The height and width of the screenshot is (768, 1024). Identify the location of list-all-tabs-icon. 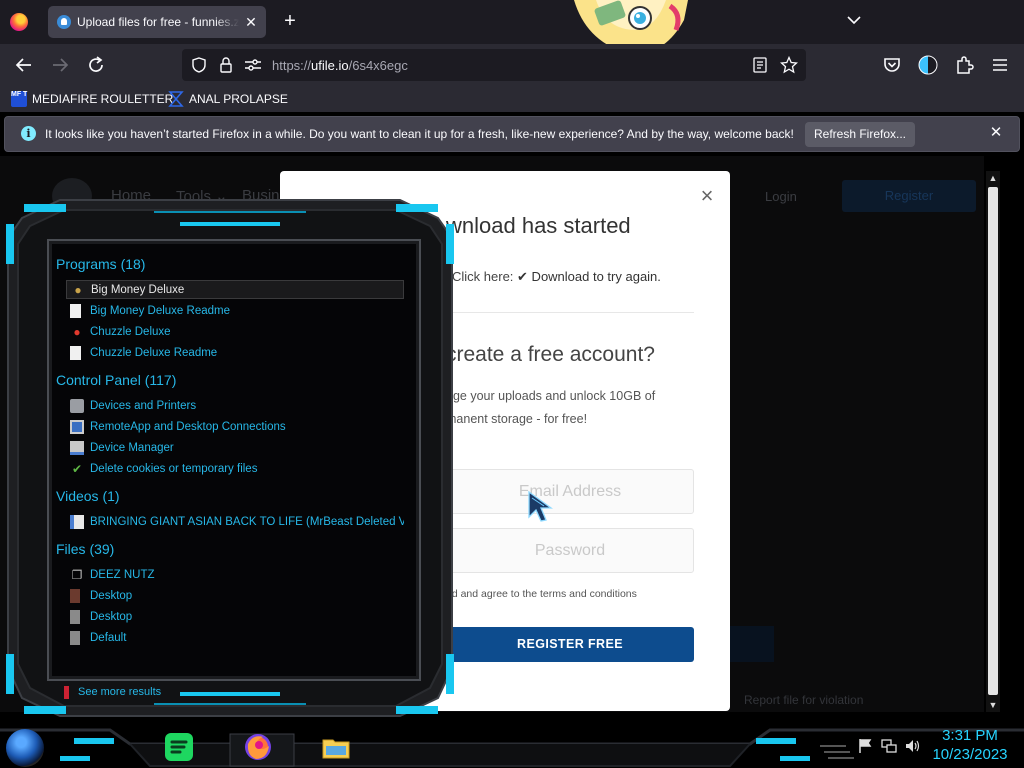
(854, 20).